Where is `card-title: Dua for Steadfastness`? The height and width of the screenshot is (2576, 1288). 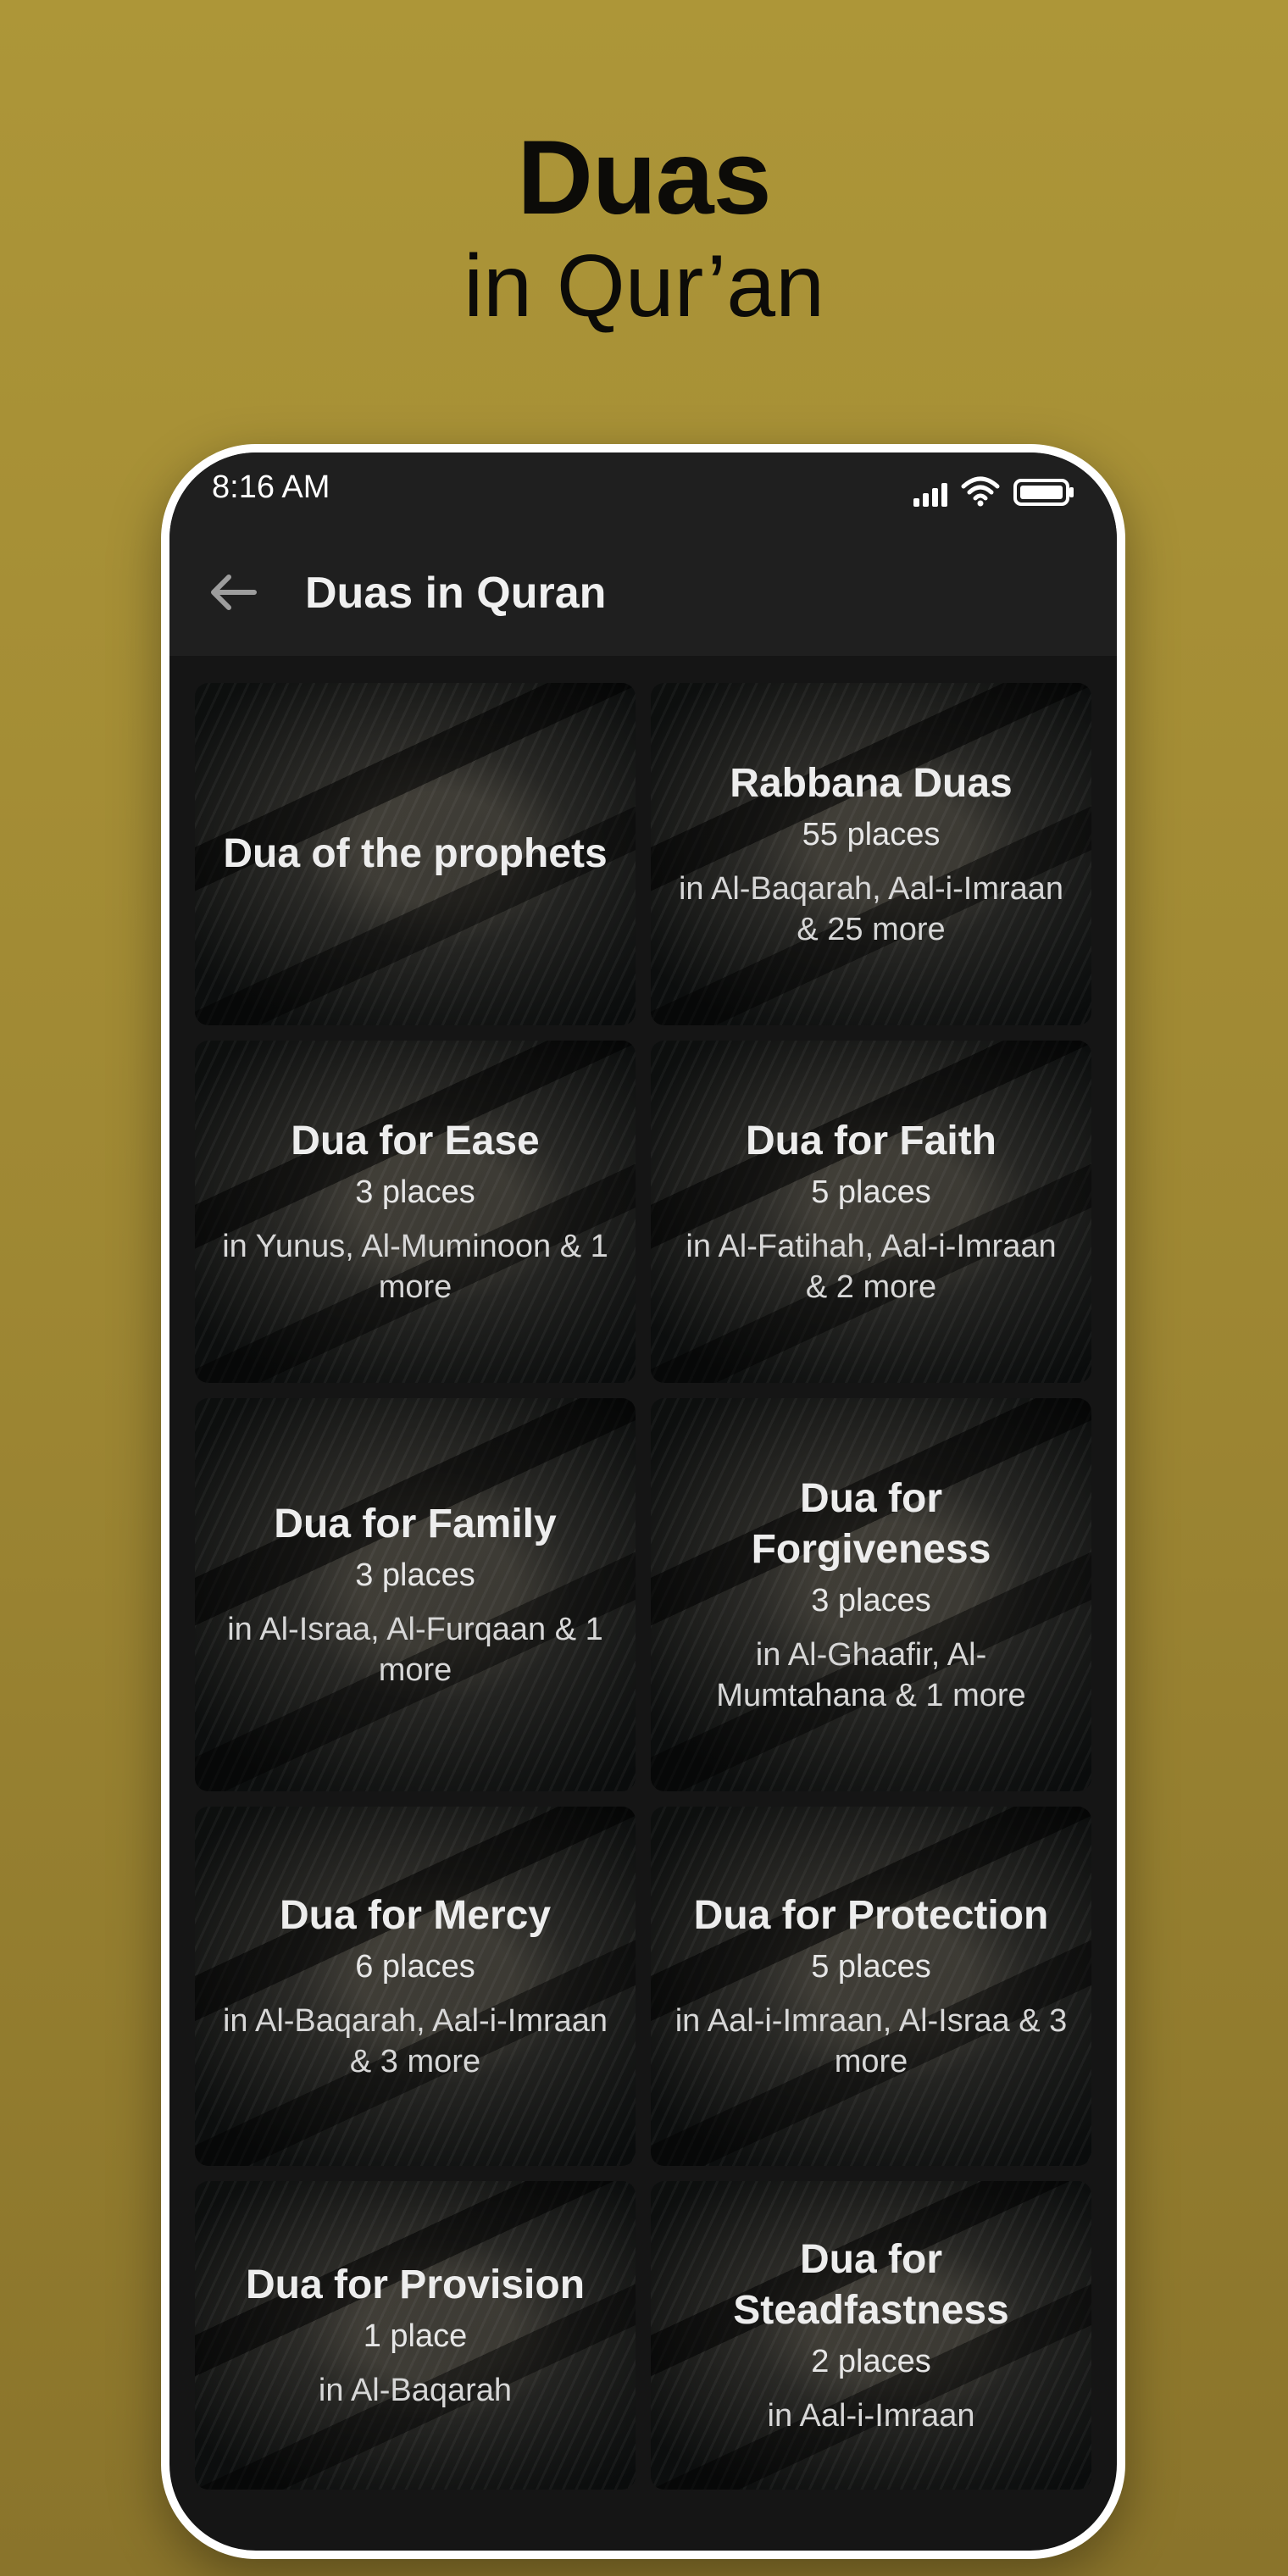 card-title: Dua for Steadfastness is located at coordinates (871, 2285).